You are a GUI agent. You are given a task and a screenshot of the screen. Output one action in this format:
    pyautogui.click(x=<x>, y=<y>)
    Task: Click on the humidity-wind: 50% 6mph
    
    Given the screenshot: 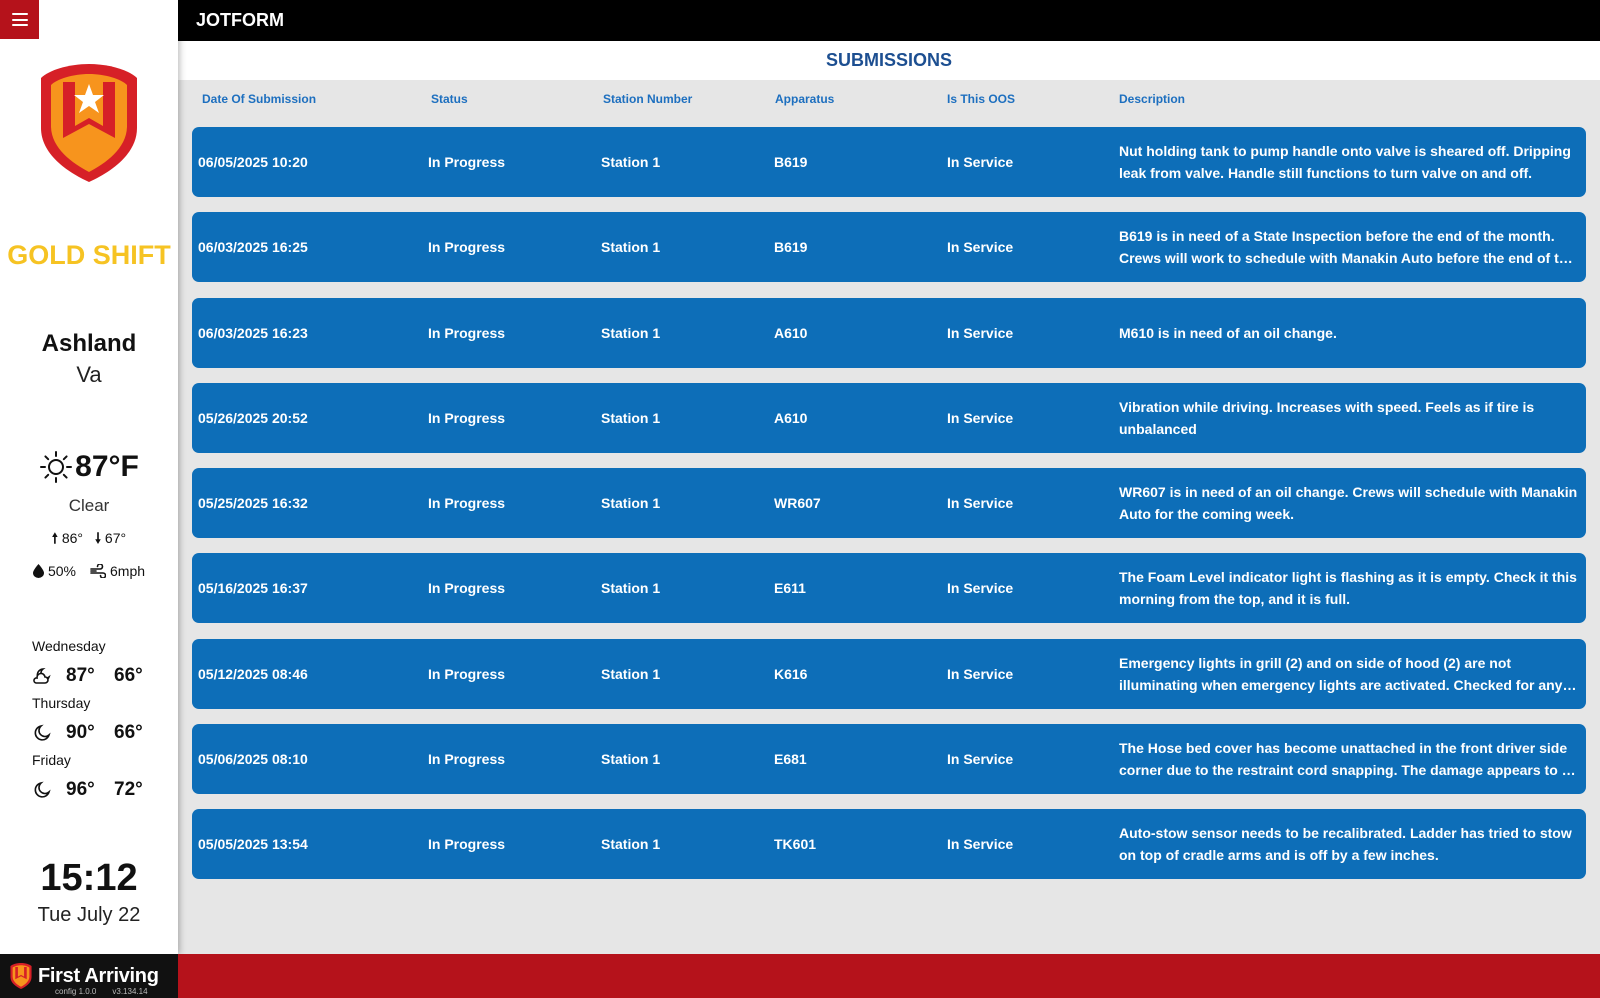 What is the action you would take?
    pyautogui.click(x=89, y=571)
    